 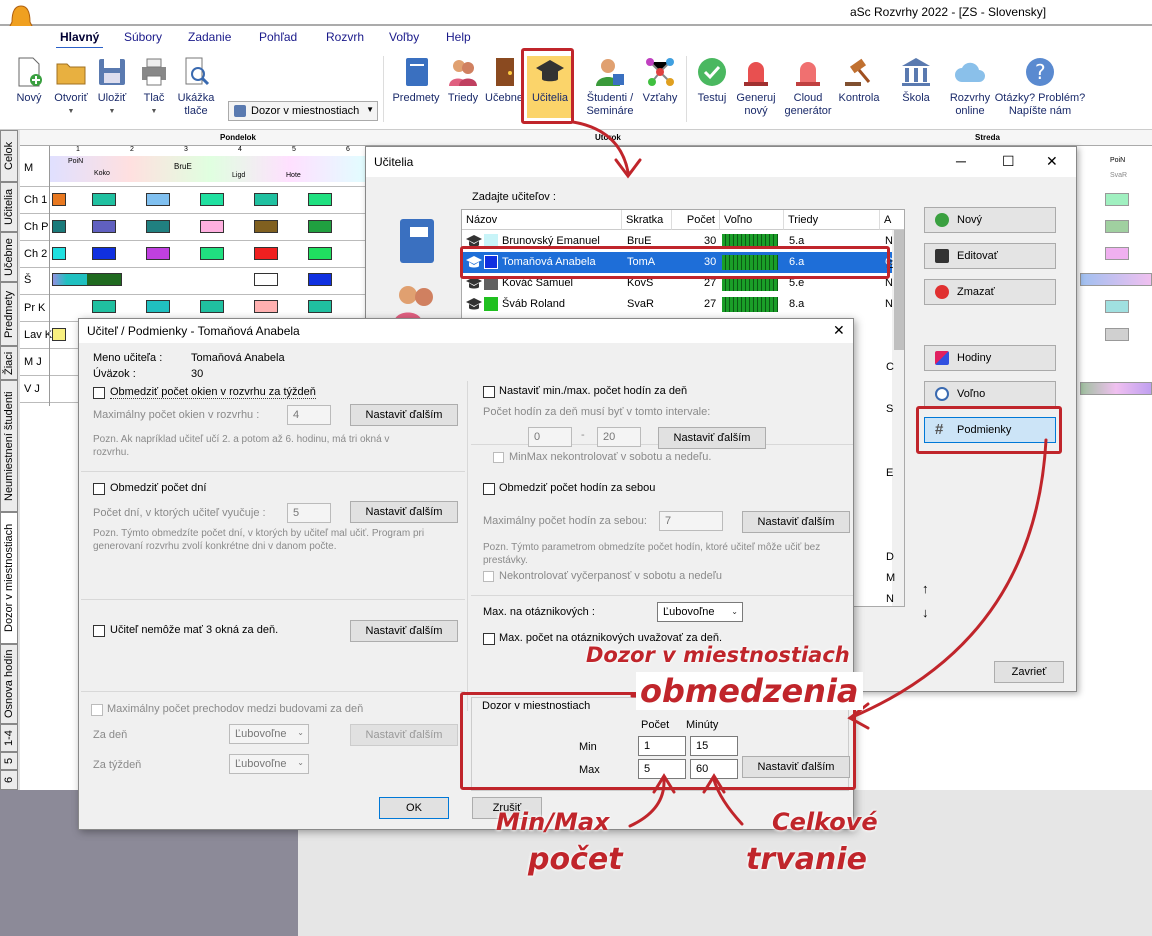 I want to click on annotation-obmedzenia: obmedzenia, so click(x=749, y=691).